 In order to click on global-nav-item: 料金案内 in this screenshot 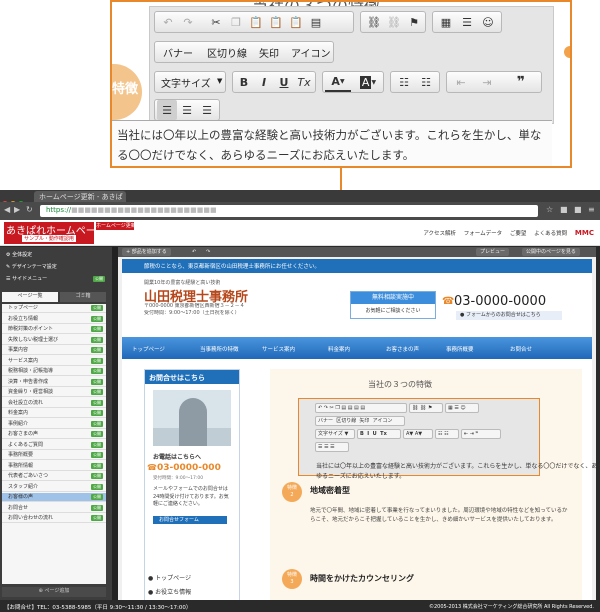, I will do `click(339, 349)`.